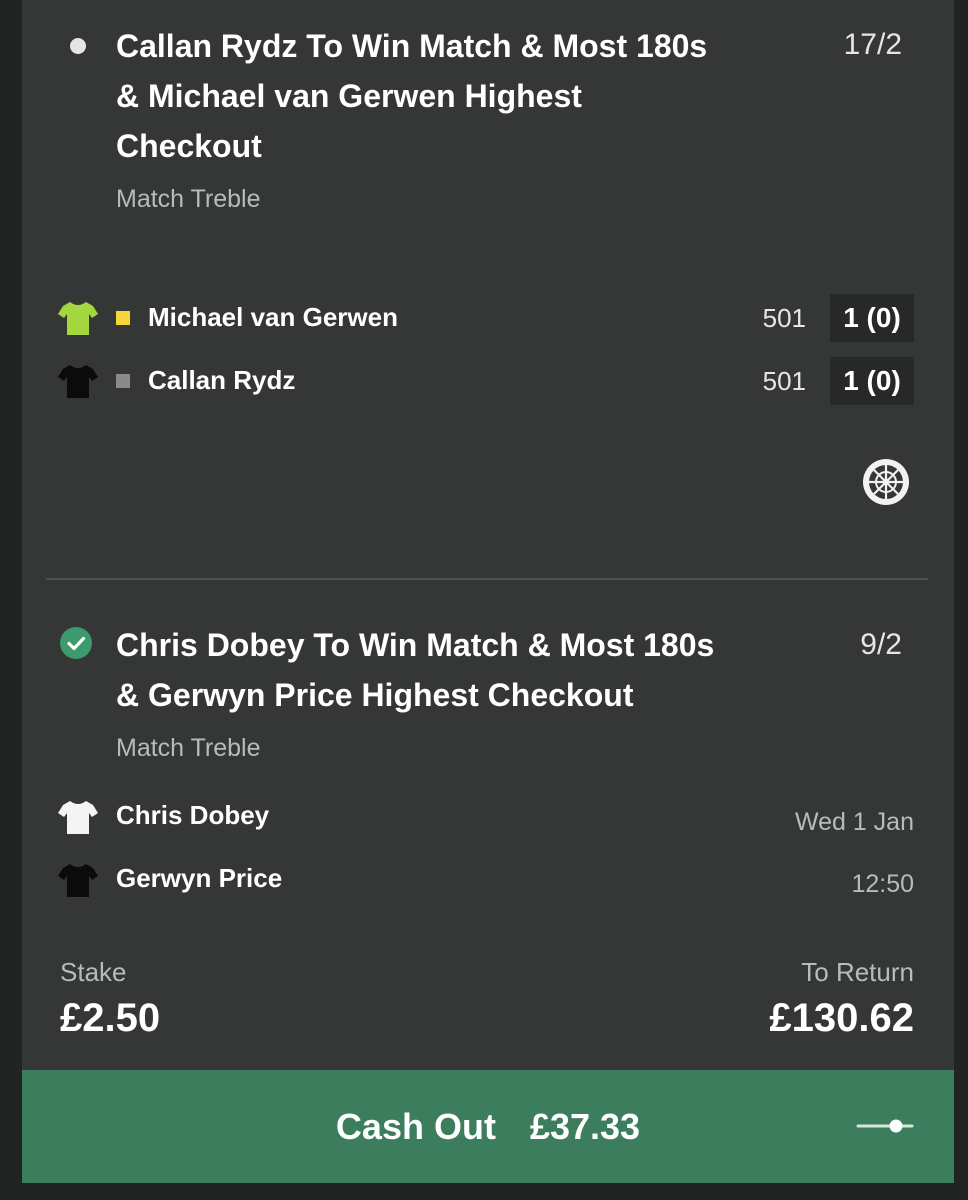  I want to click on selection-title-line: Checkout, so click(189, 146).